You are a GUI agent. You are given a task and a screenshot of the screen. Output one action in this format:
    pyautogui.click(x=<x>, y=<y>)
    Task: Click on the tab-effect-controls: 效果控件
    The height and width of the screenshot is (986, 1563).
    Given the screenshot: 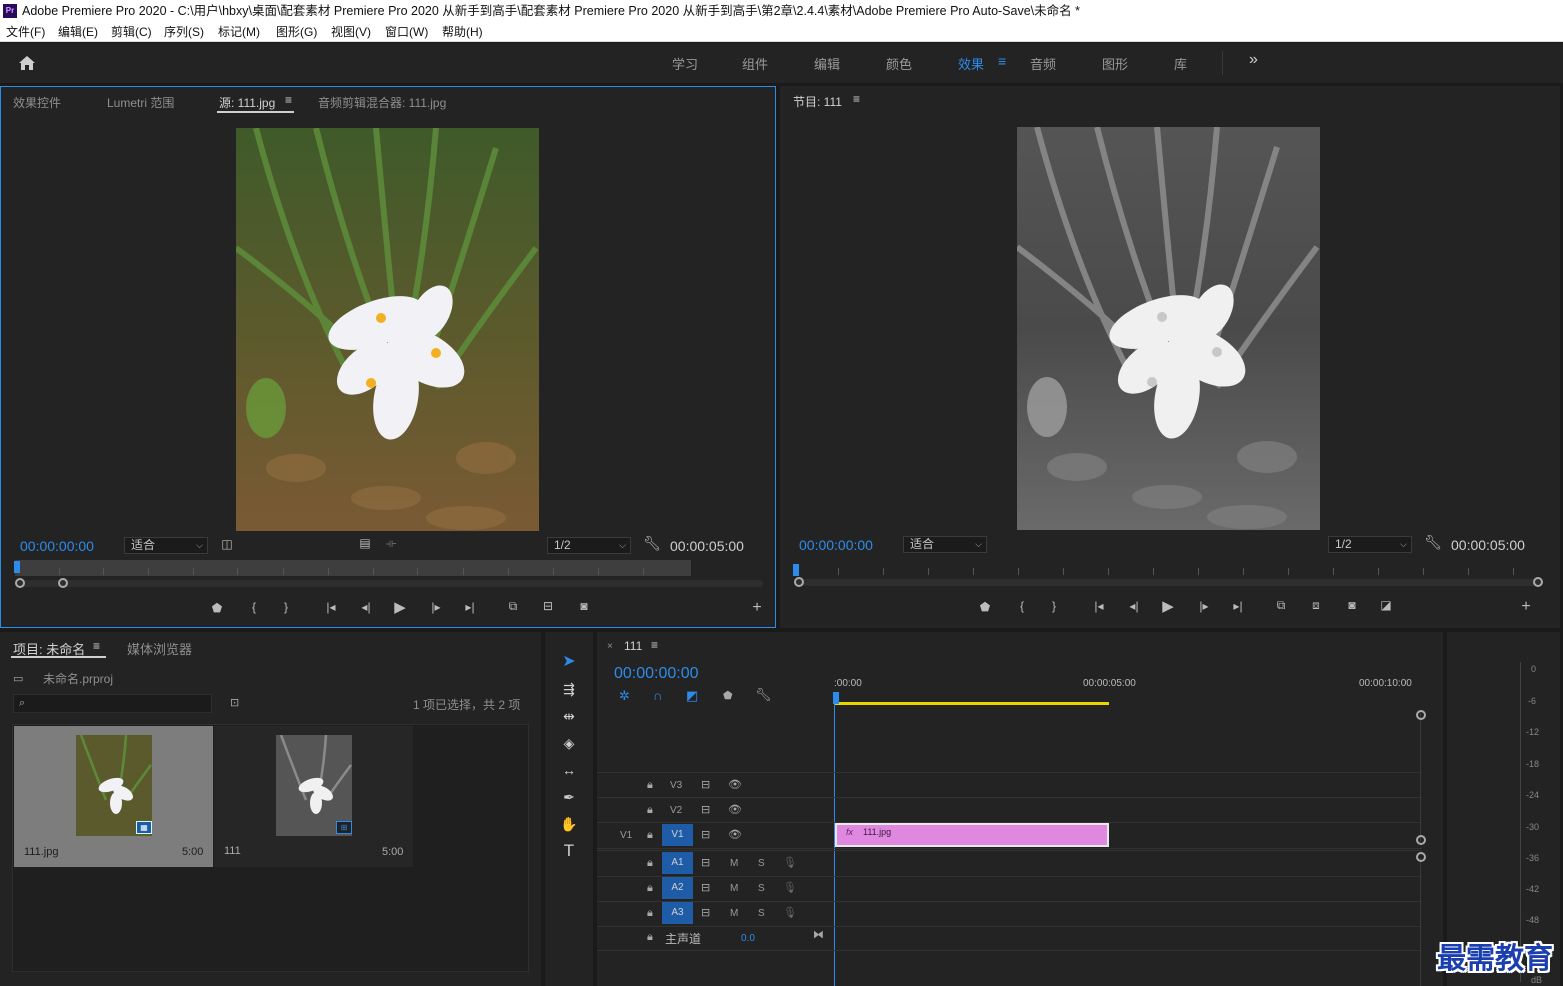 What is the action you would take?
    pyautogui.click(x=37, y=102)
    